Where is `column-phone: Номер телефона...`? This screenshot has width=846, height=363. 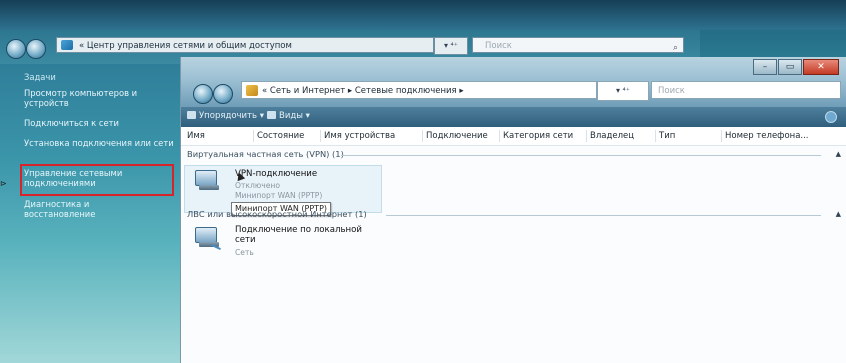
column-phone: Номер телефона... is located at coordinates (767, 136).